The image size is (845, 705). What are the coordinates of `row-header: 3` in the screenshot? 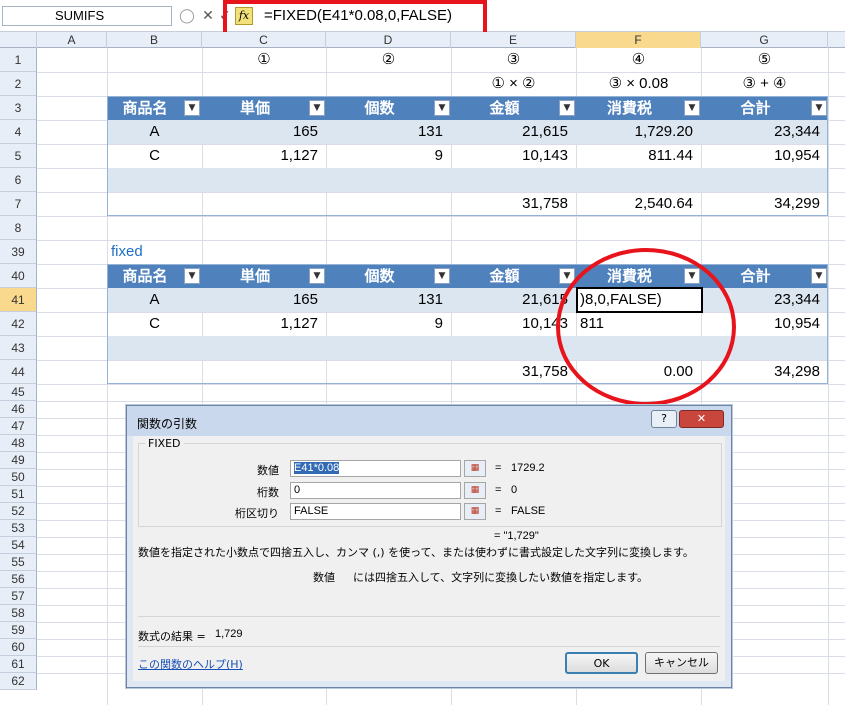 It's located at (18, 108).